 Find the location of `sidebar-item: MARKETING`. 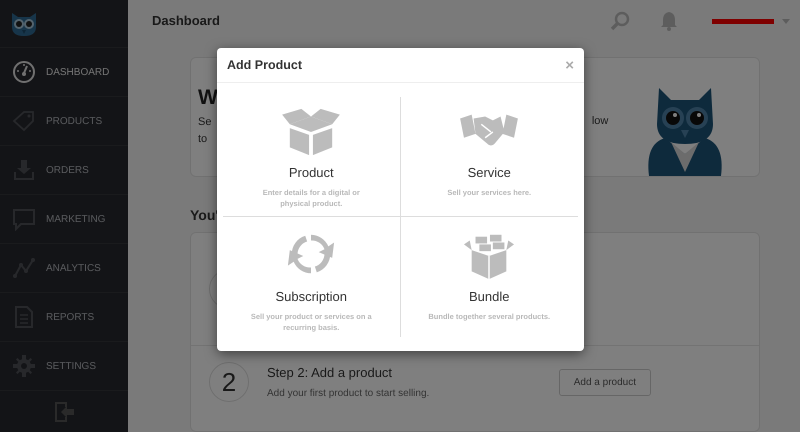

sidebar-item: MARKETING is located at coordinates (64, 219).